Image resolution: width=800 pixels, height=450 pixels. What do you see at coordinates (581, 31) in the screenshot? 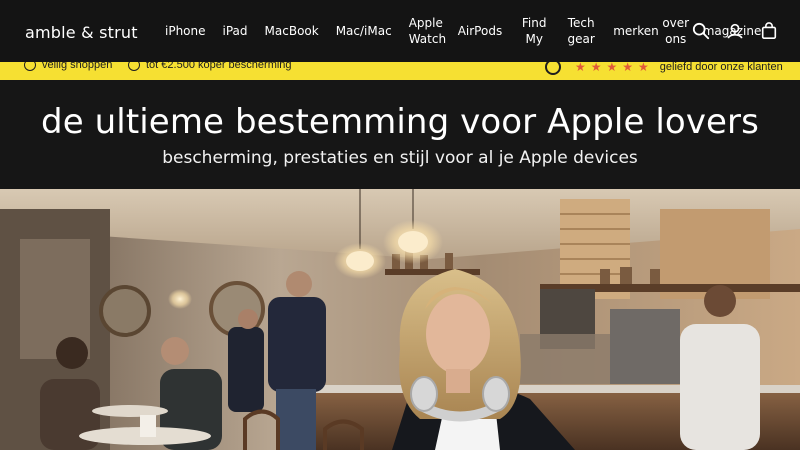
I see `nav-tech-gear: Tech gear` at bounding box center [581, 31].